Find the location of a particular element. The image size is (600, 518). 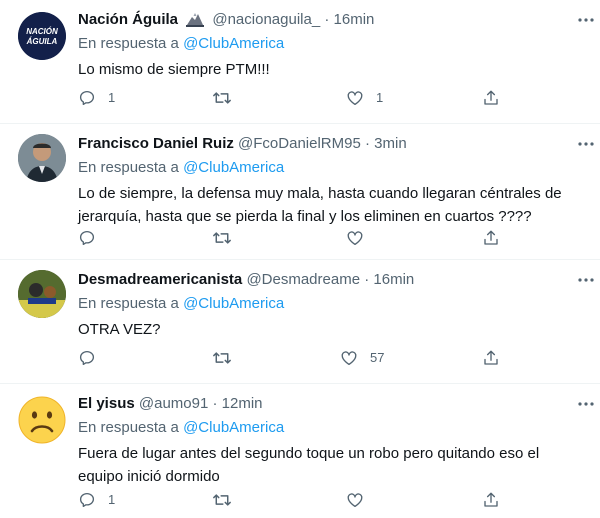

timestamp: 12min is located at coordinates (242, 403).